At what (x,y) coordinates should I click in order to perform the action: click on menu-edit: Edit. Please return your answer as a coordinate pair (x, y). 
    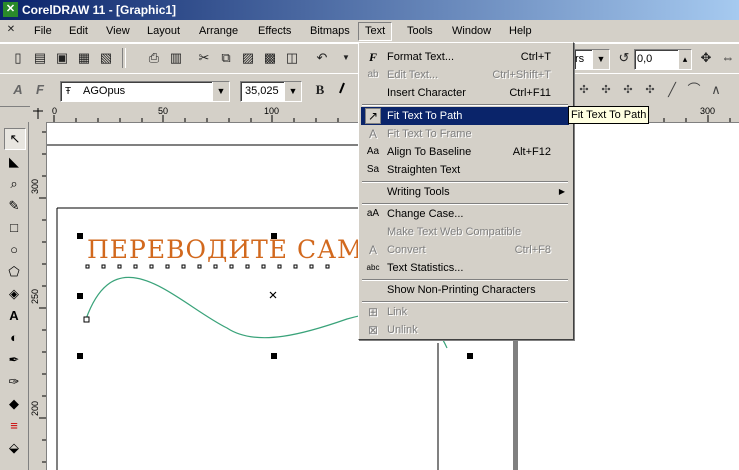
    Looking at the image, I should click on (78, 31).